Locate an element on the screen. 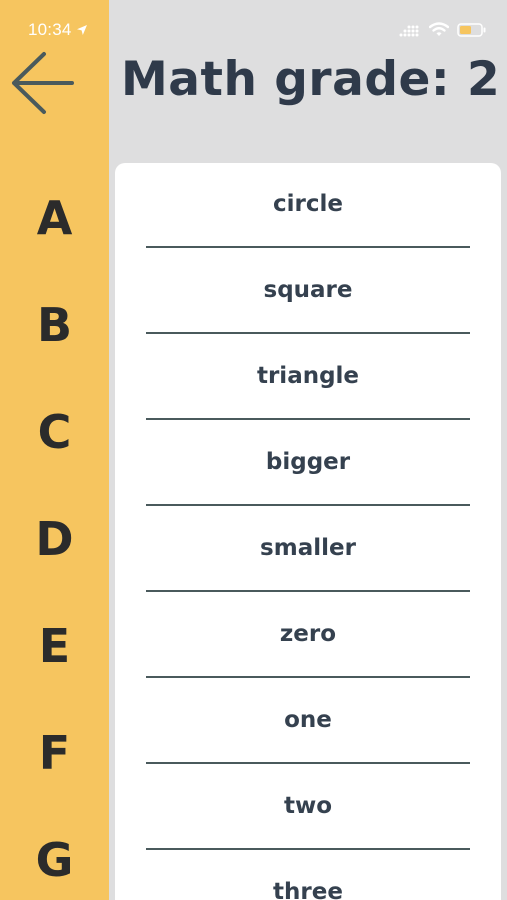 The width and height of the screenshot is (507, 900). word-label: one is located at coordinates (308, 720).